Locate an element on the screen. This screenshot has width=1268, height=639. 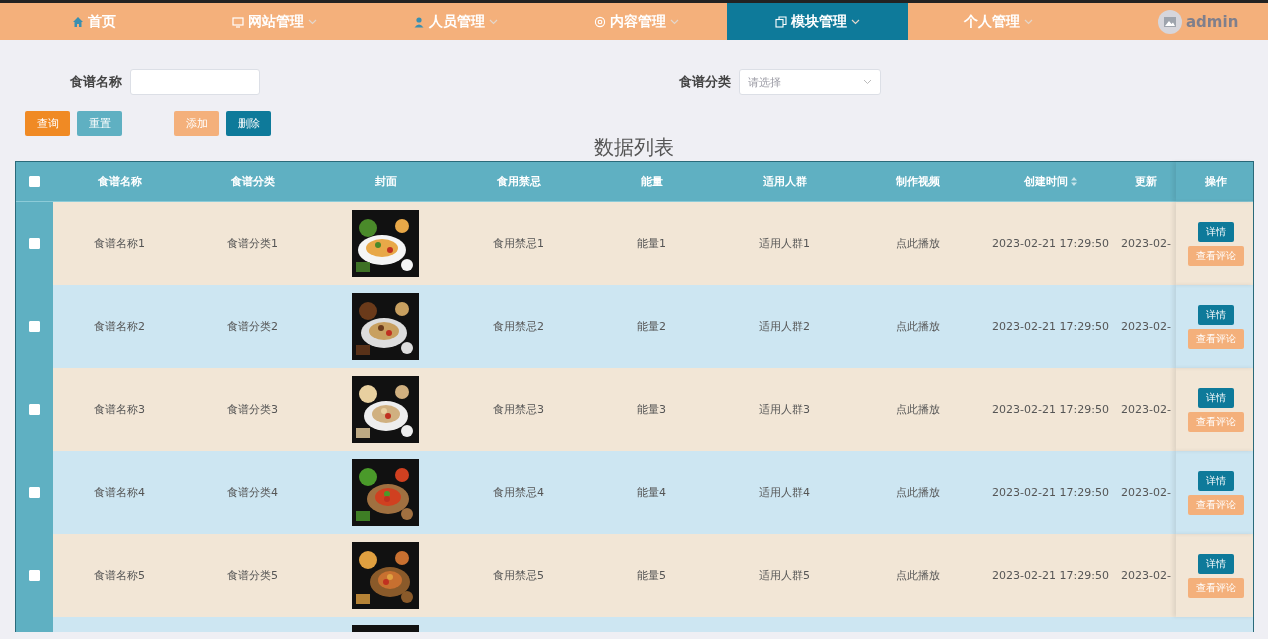
column-header: 能量 is located at coordinates (651, 181).